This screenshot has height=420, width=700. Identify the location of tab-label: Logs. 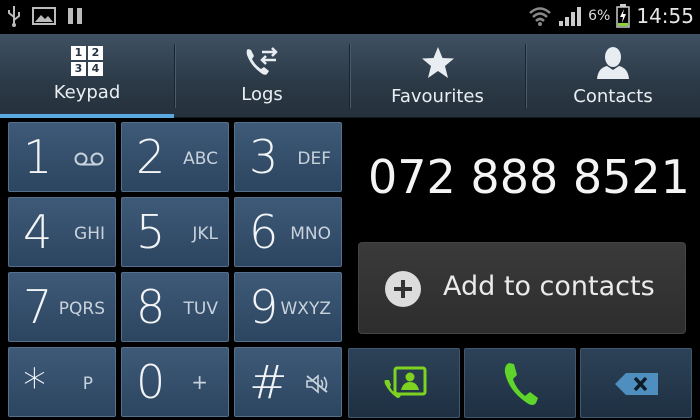
(262, 94).